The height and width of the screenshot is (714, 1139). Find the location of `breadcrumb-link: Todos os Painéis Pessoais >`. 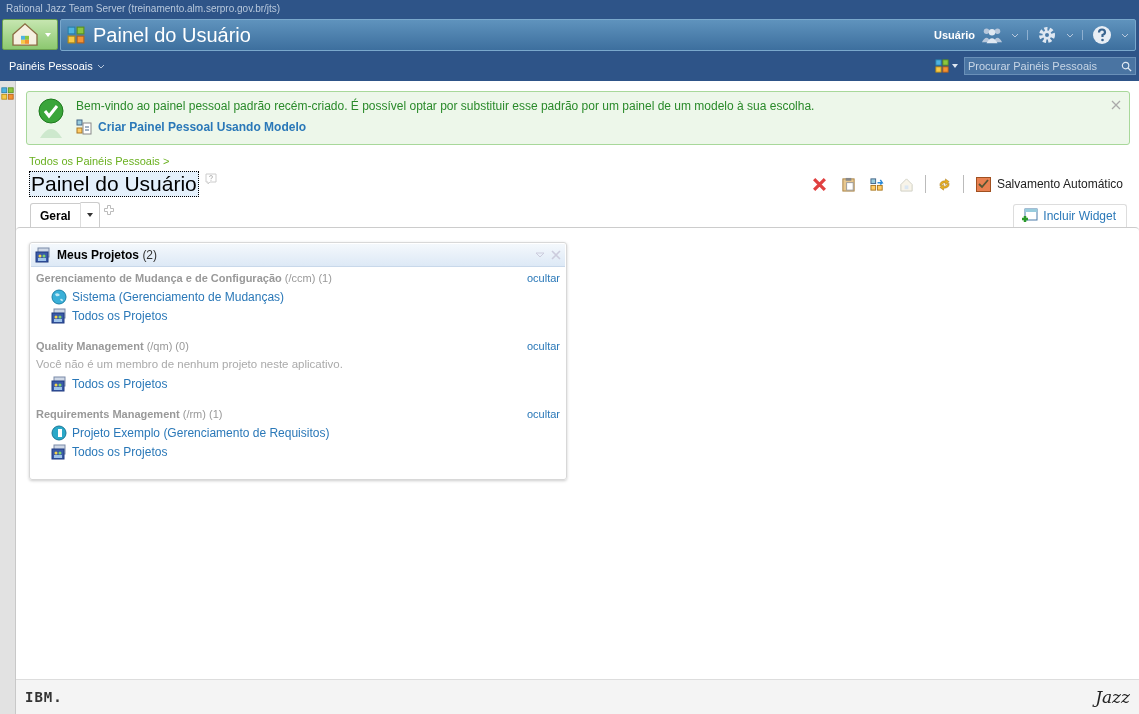

breadcrumb-link: Todos os Painéis Pessoais > is located at coordinates (99, 161).